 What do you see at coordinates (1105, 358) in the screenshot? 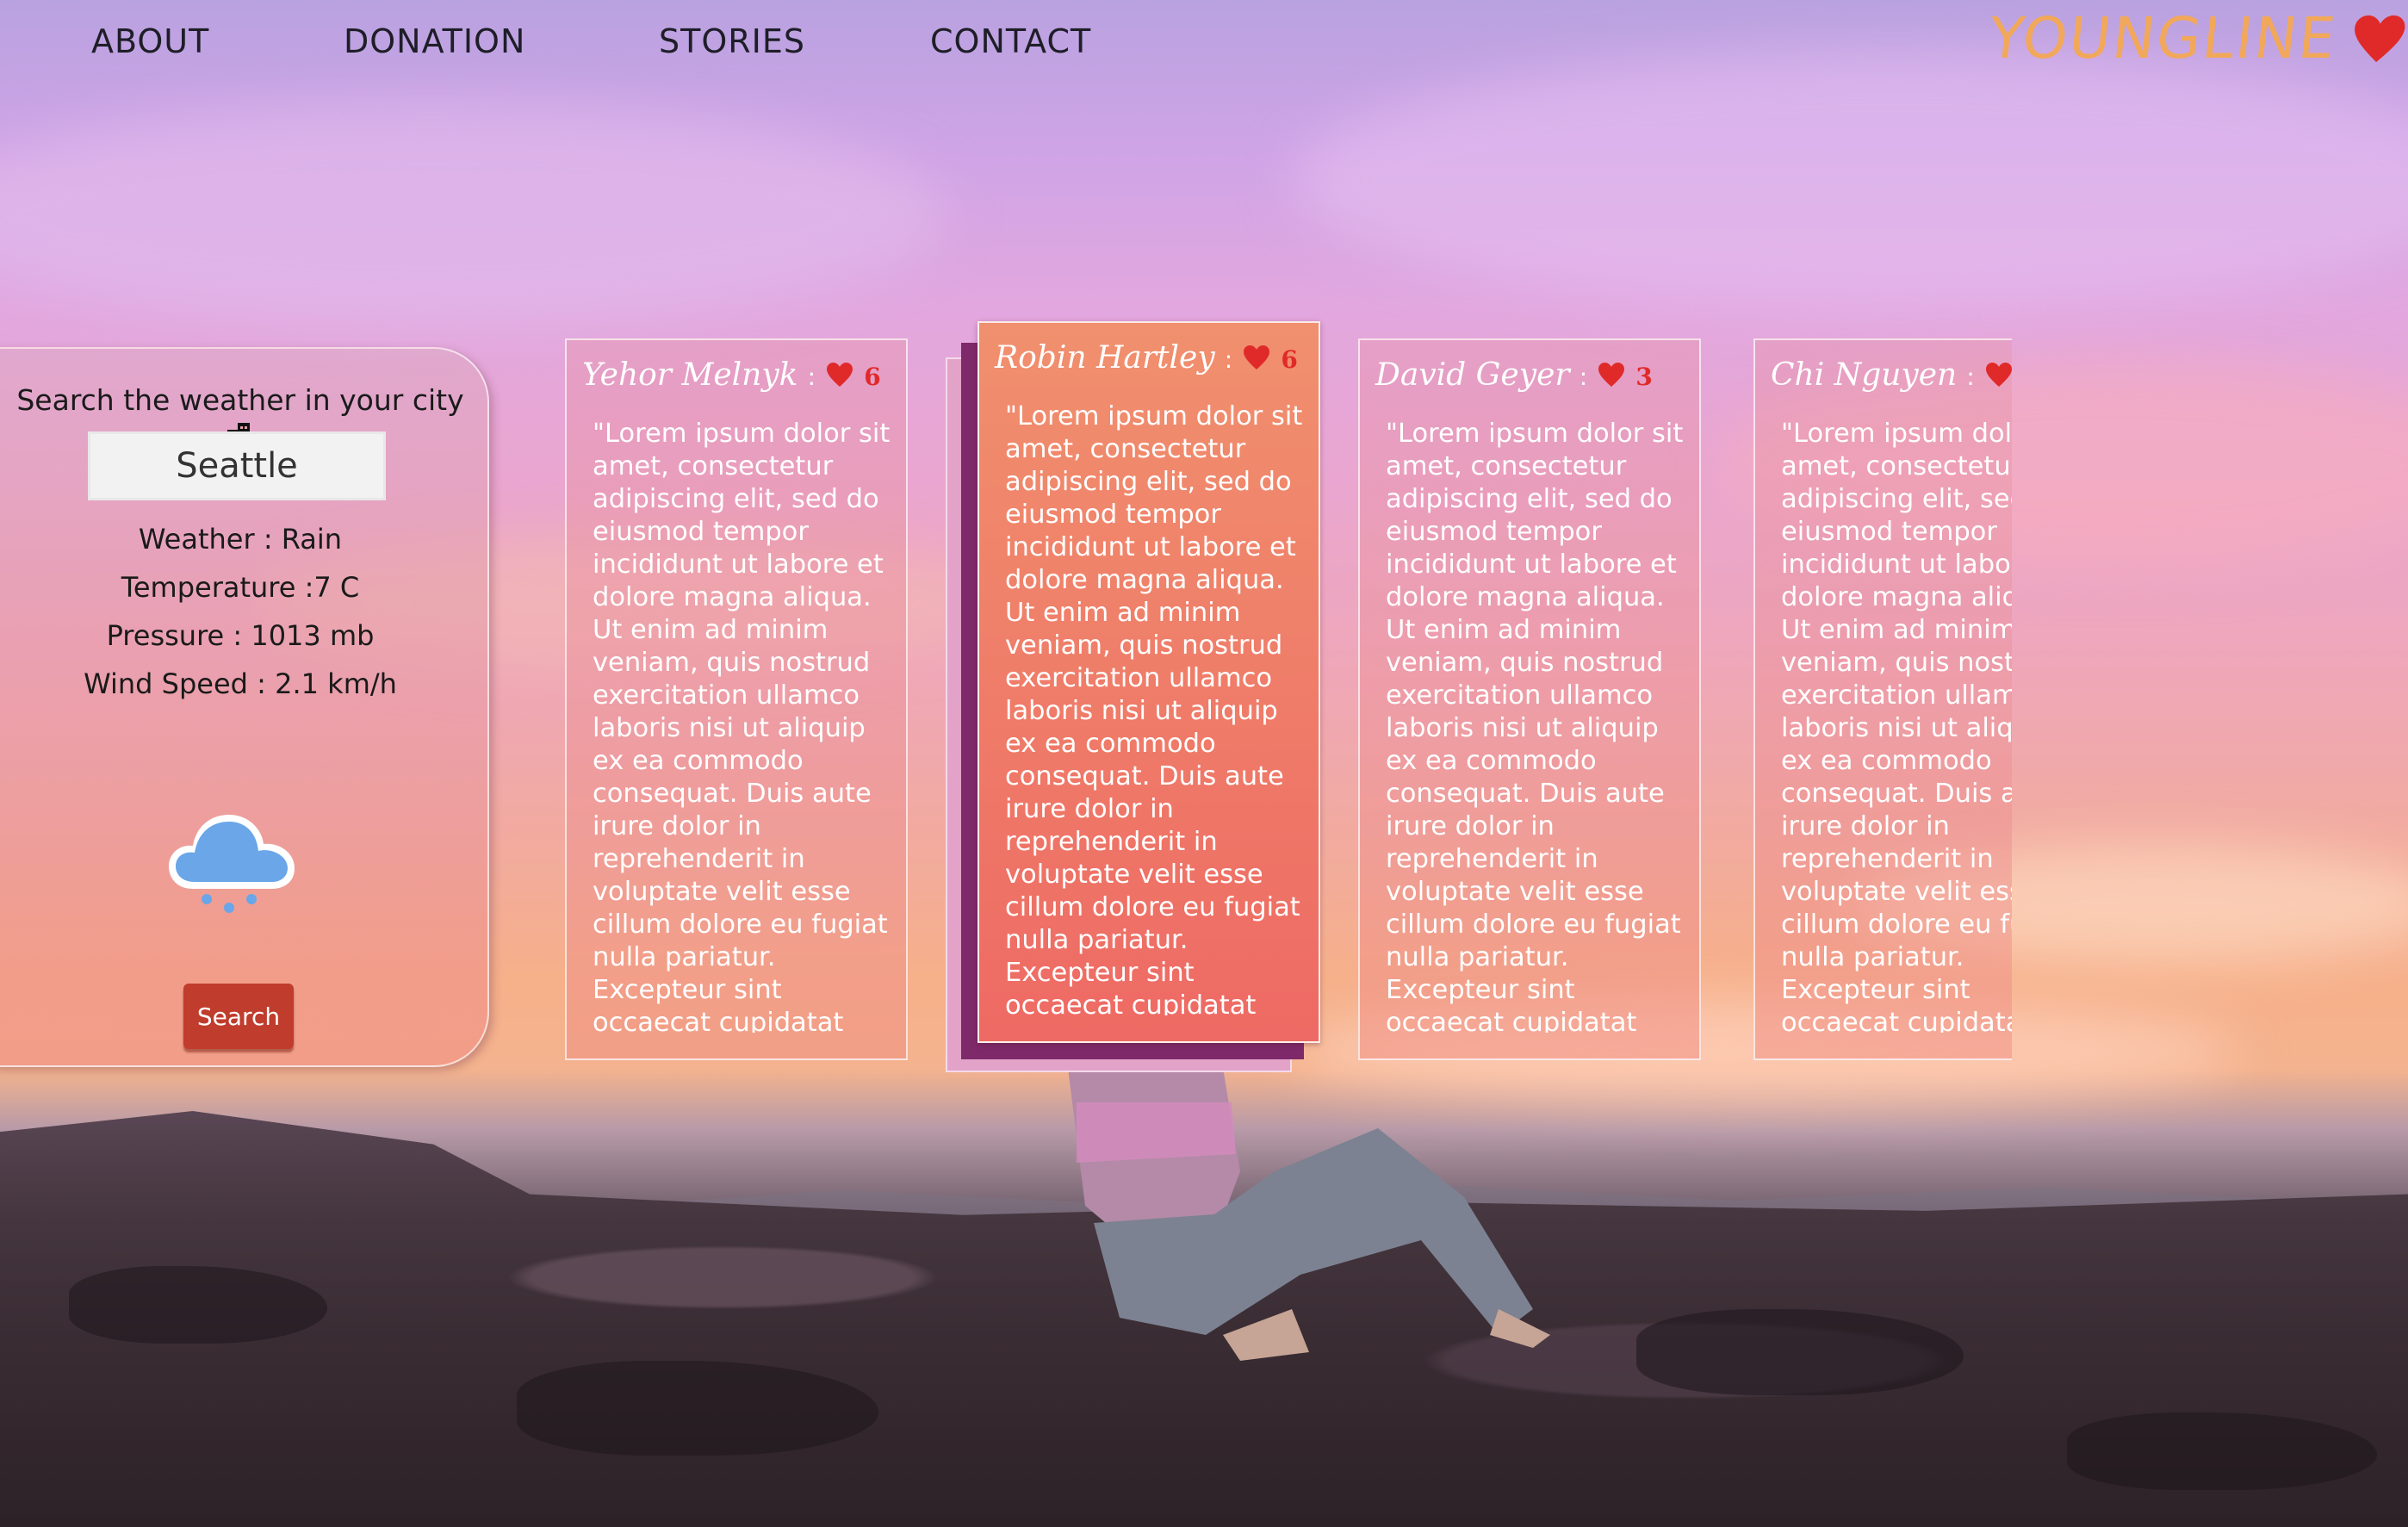
I see `story-author: Robin Hartley` at bounding box center [1105, 358].